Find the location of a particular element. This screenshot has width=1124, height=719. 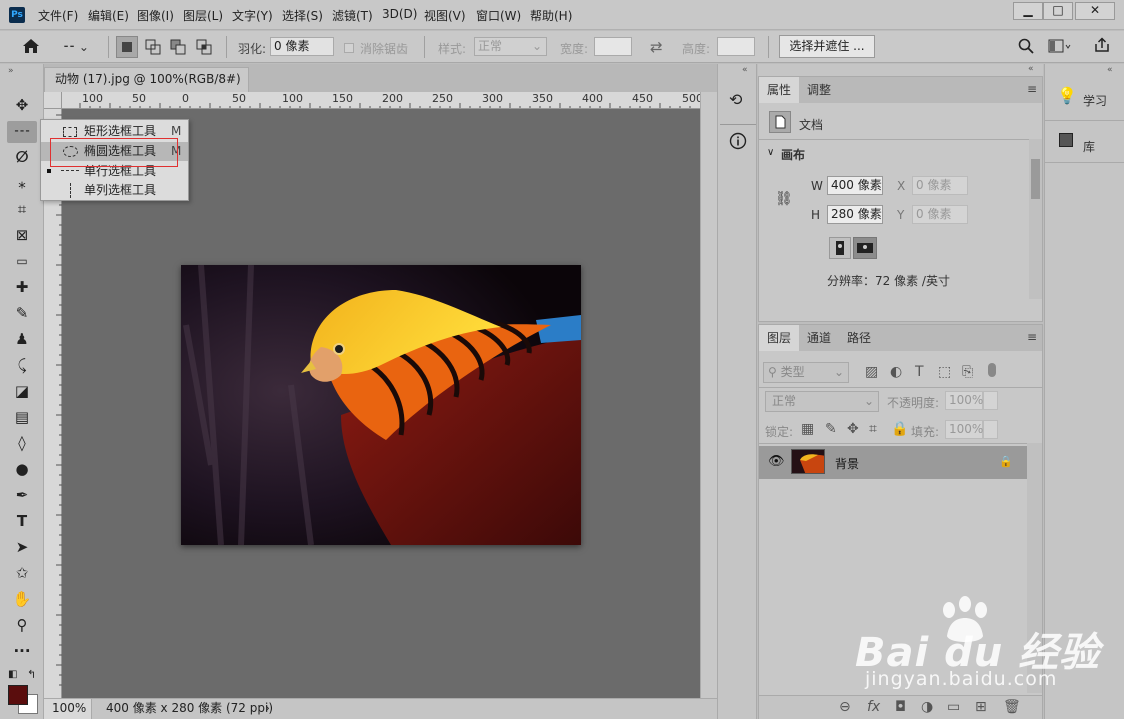

new-group-icon: ▭ is located at coordinates (953, 707).